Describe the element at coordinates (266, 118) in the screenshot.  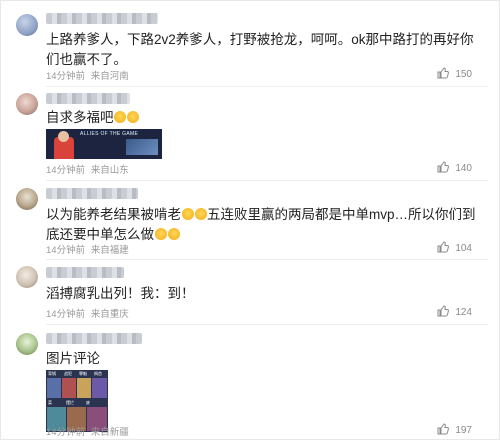
I see `comment-text: 自求多福吧` at that location.